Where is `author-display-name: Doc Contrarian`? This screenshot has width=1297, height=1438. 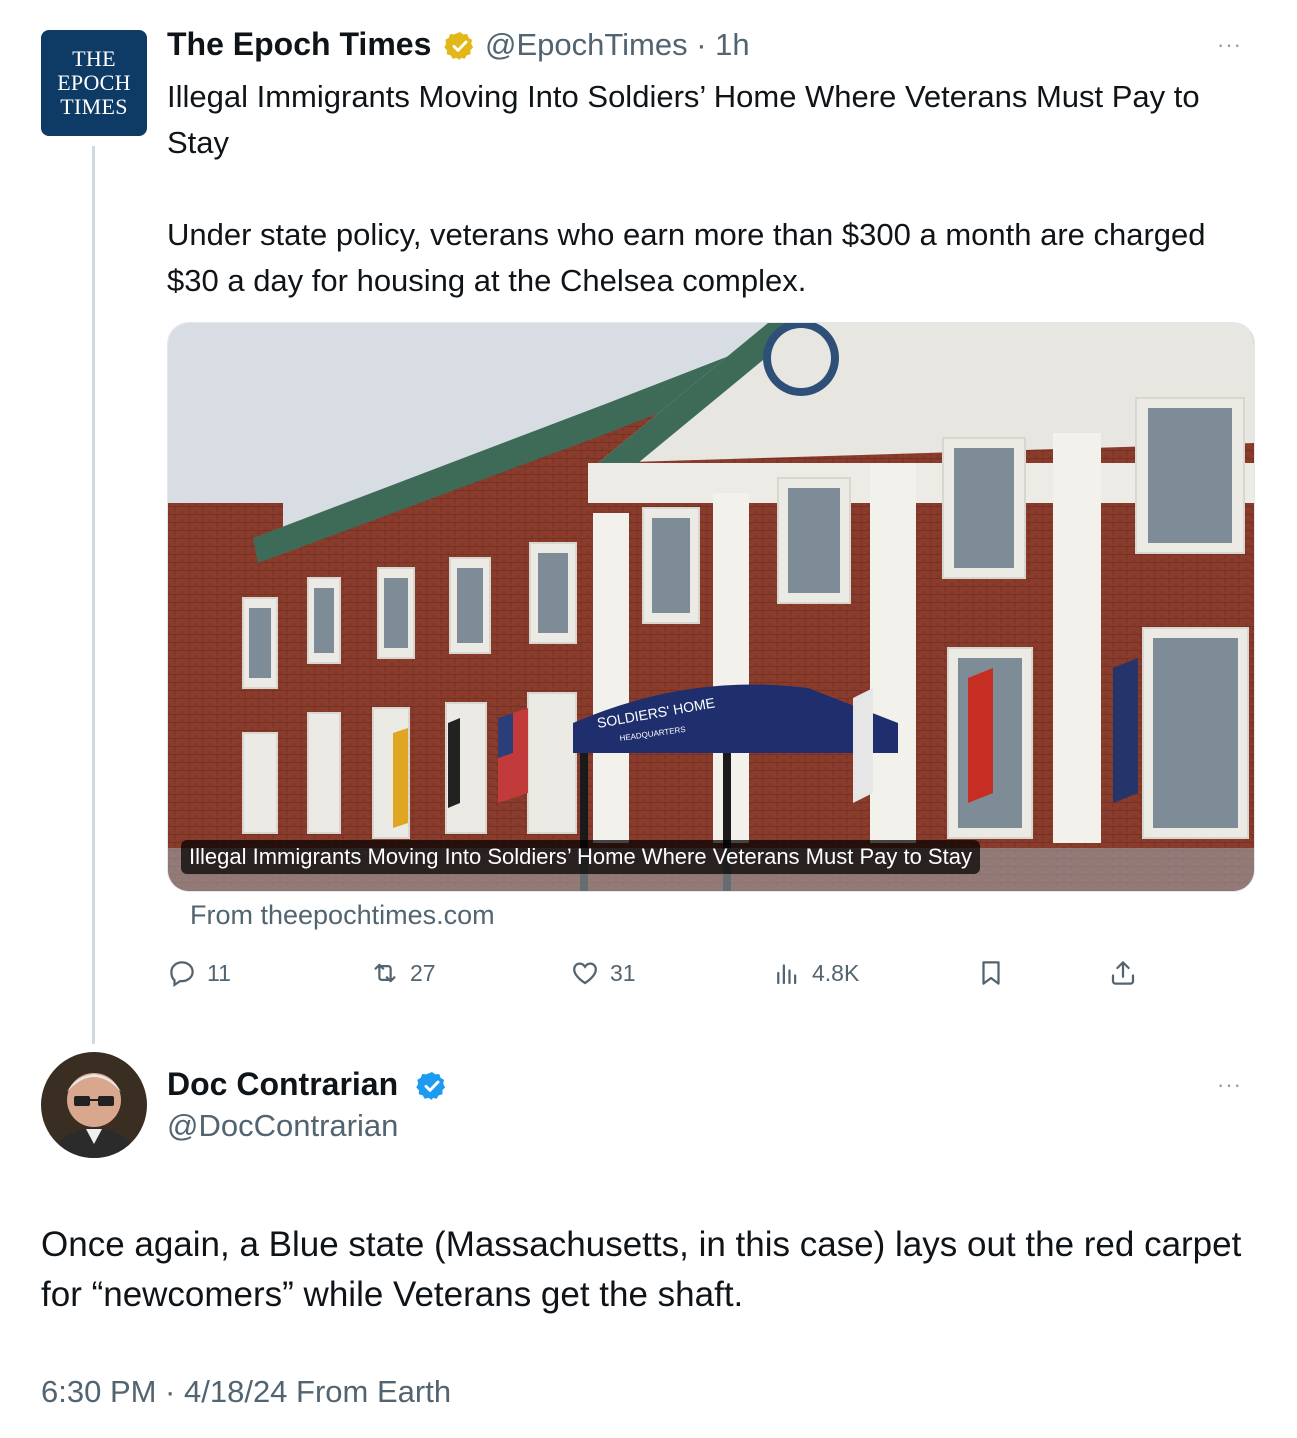
author-display-name: Doc Contrarian is located at coordinates (282, 1084).